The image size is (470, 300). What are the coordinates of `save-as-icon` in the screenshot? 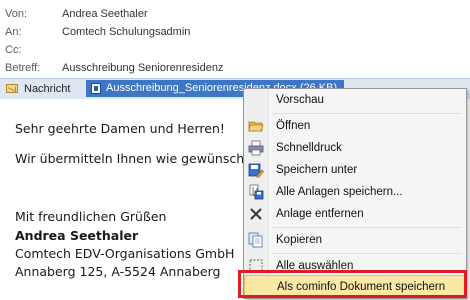 It's located at (256, 170).